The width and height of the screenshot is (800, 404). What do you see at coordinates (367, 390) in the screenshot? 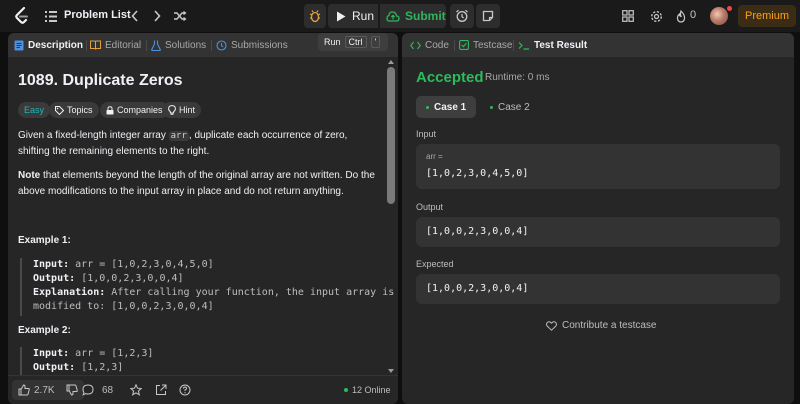
I see `online-indicator: 12 Online` at bounding box center [367, 390].